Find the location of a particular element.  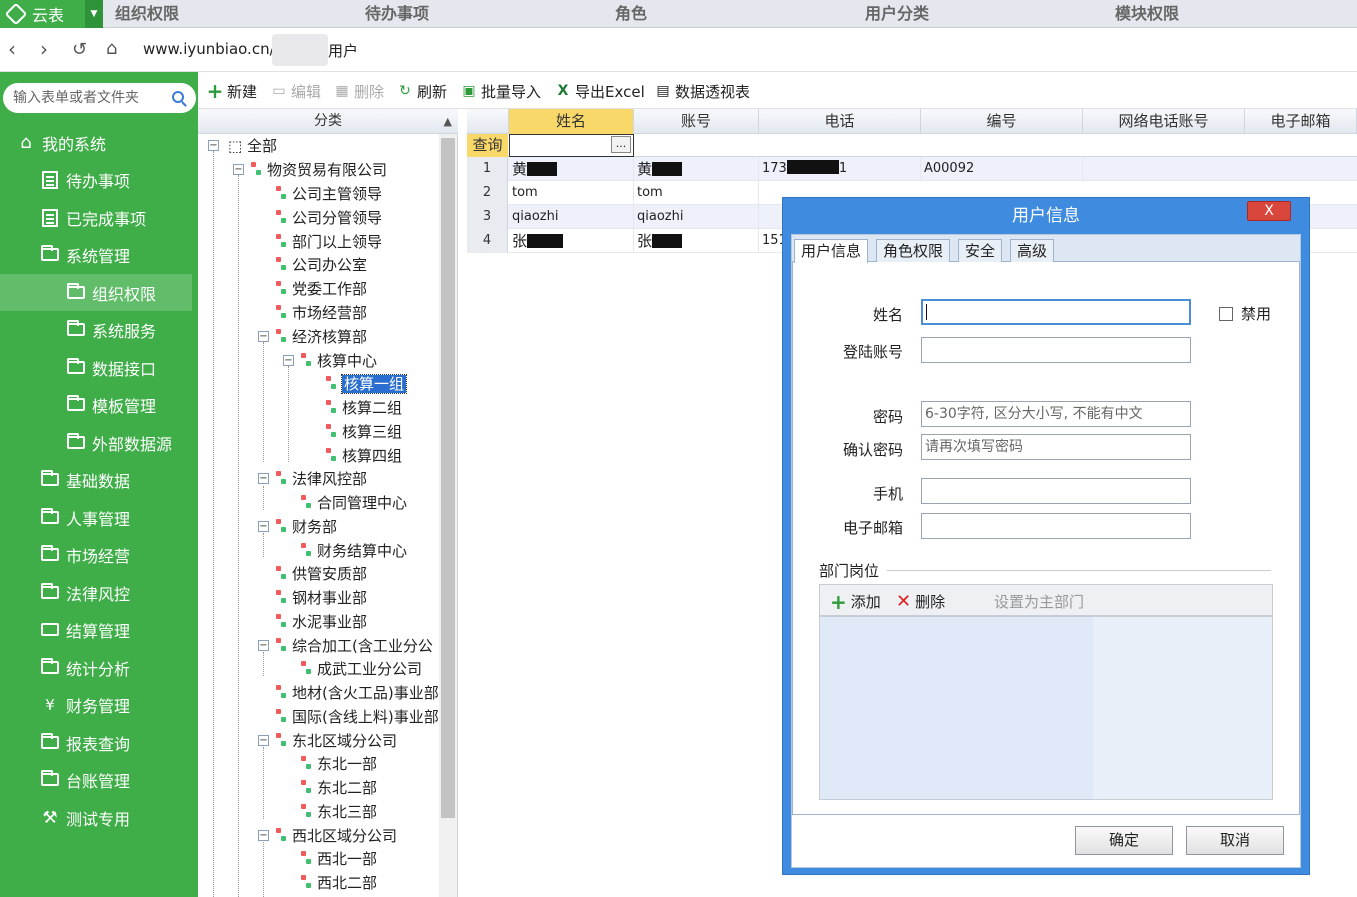

sidebar-item-market: 市场经营 is located at coordinates (96, 554).